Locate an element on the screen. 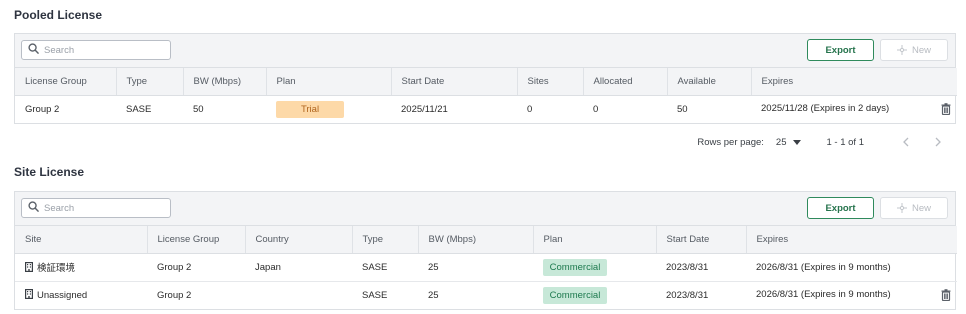 Image resolution: width=966 pixels, height=314 pixels. pooled-search-input is located at coordinates (104, 50).